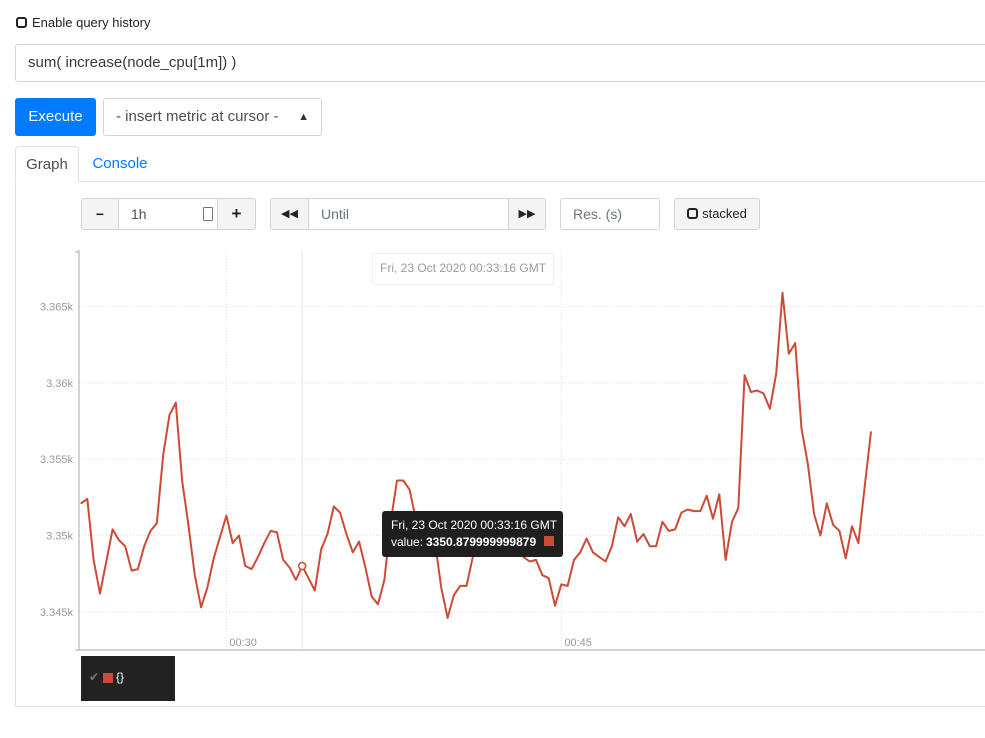 This screenshot has width=985, height=738. What do you see at coordinates (168, 214) in the screenshot?
I see `range-input: 1h` at bounding box center [168, 214].